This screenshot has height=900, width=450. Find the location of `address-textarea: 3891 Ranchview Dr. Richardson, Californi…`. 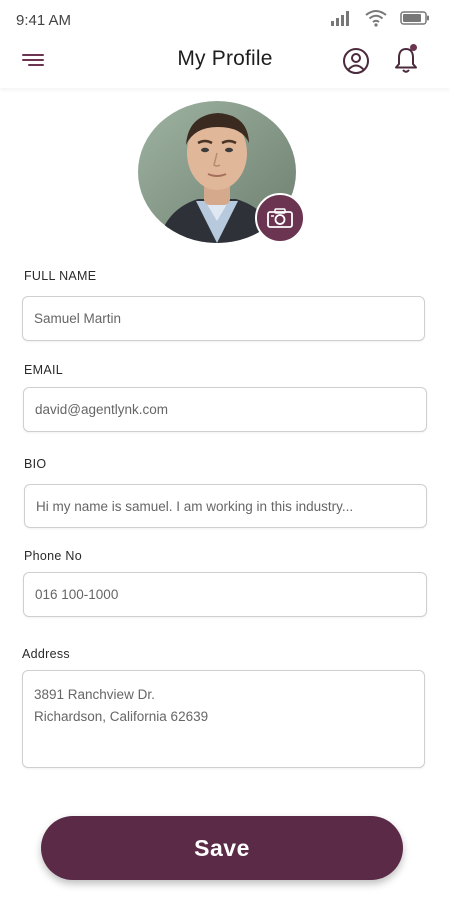

address-textarea: 3891 Ranchview Dr. Richardson, Californi… is located at coordinates (223, 719).